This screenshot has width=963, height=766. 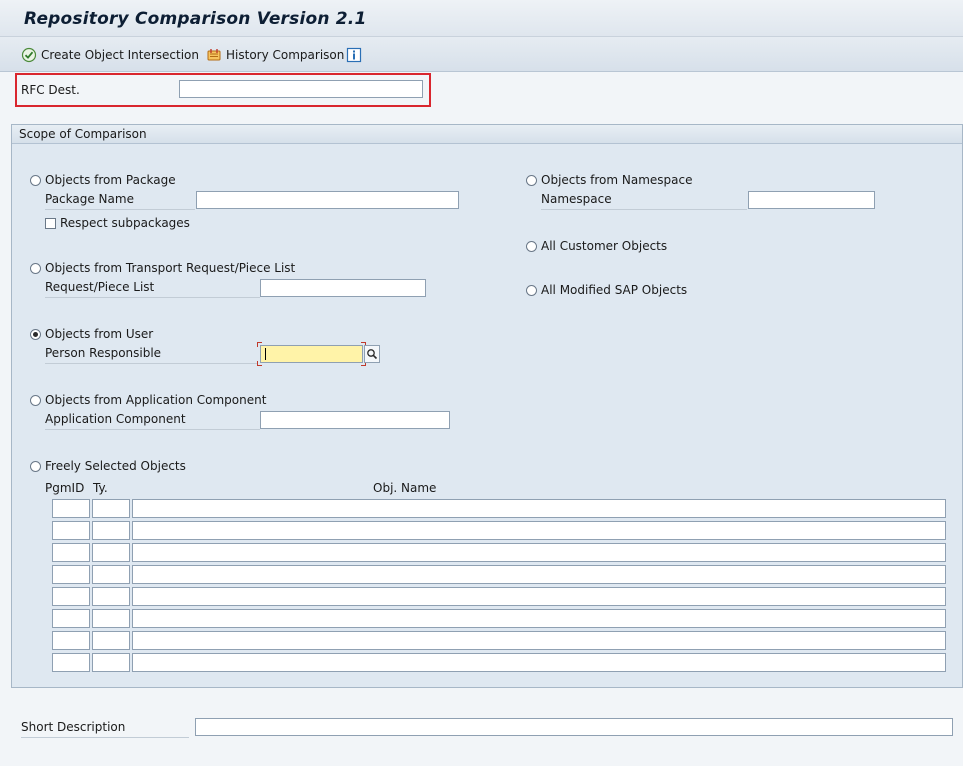 I want to click on rfc-destination-row: RFC Dest., so click(x=223, y=90).